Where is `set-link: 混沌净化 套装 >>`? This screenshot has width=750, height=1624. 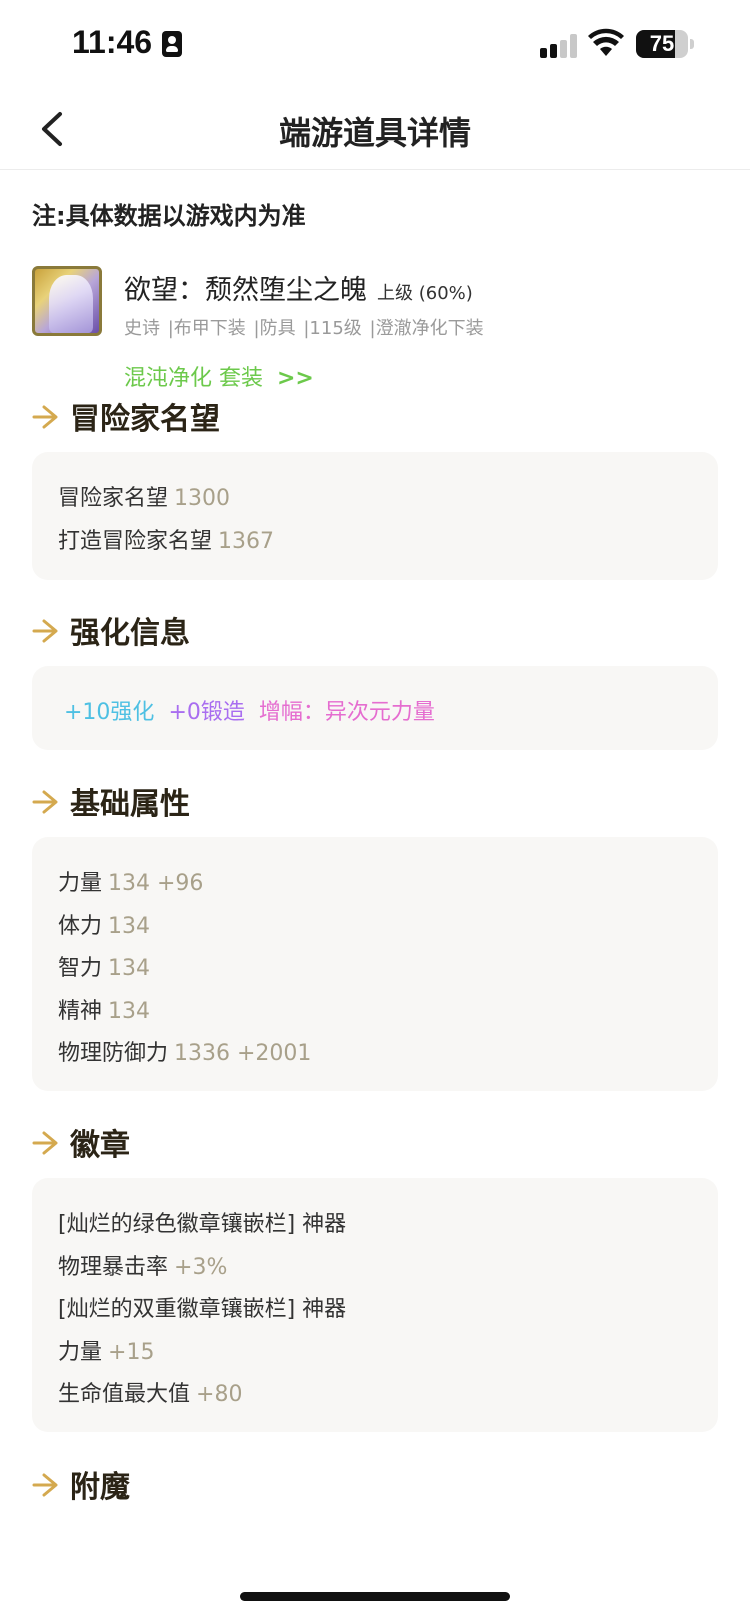
set-link: 混沌净化 套装 >> is located at coordinates (219, 376).